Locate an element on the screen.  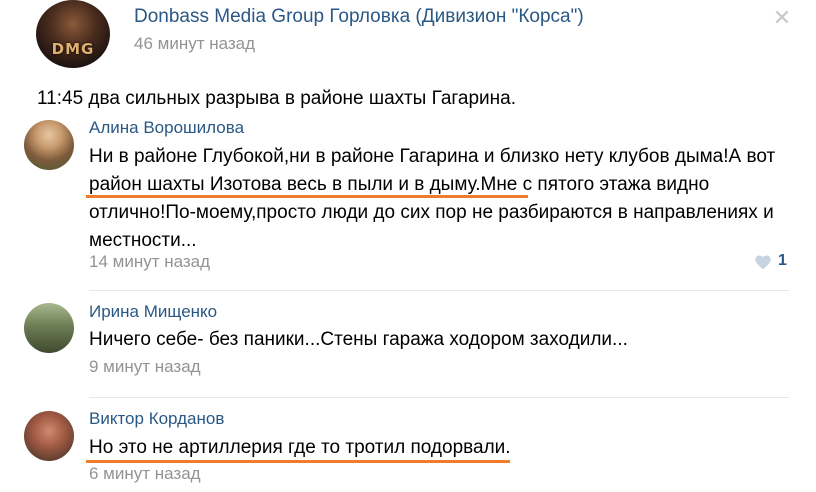
like-count: 1 is located at coordinates (782, 261).